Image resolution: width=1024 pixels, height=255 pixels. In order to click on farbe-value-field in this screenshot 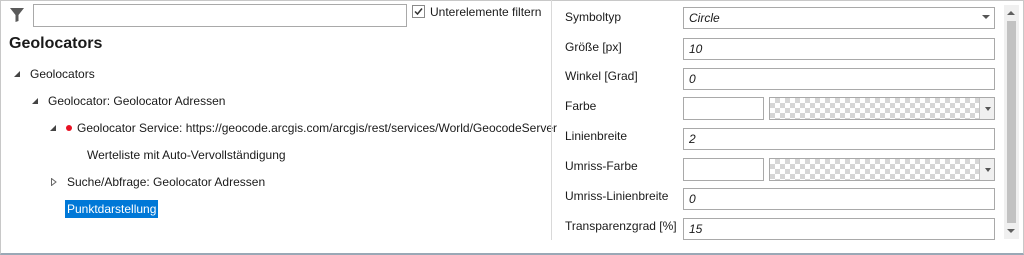, I will do `click(723, 108)`.